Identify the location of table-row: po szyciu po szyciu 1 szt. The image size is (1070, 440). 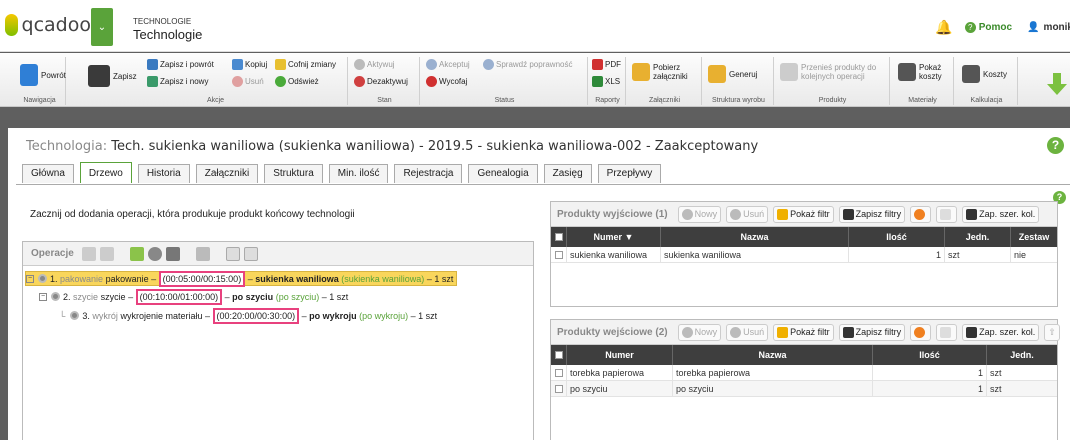
(804, 389).